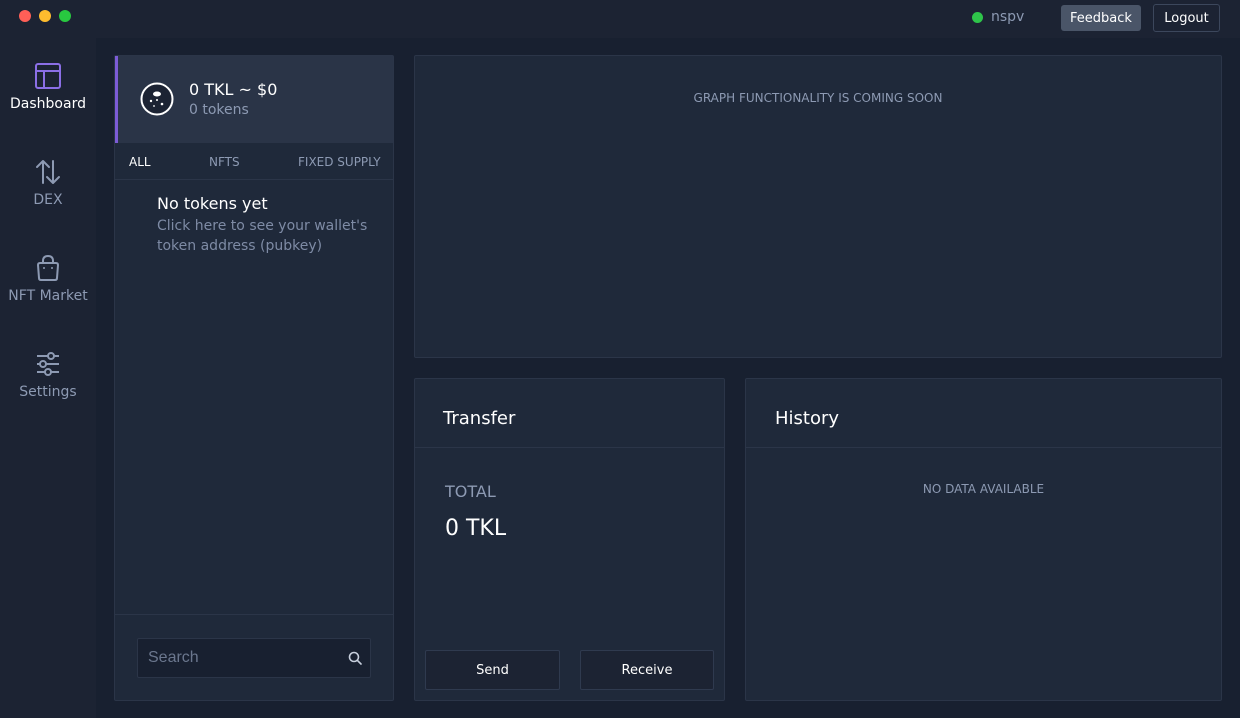 The image size is (1240, 718). I want to click on token-filter-tabs: ALL NFTS FIXED SUPPLY, so click(254, 162).